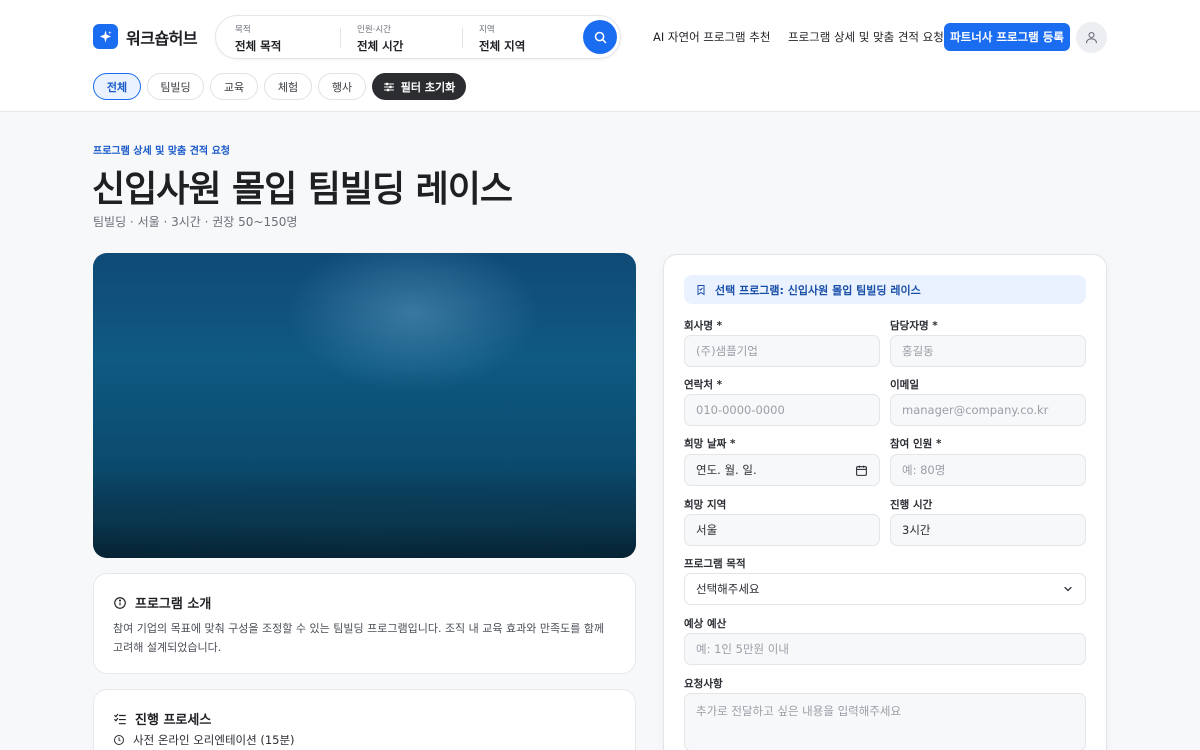 The height and width of the screenshot is (750, 1200). I want to click on chip-teambuilding: 팀빌딩, so click(175, 86).